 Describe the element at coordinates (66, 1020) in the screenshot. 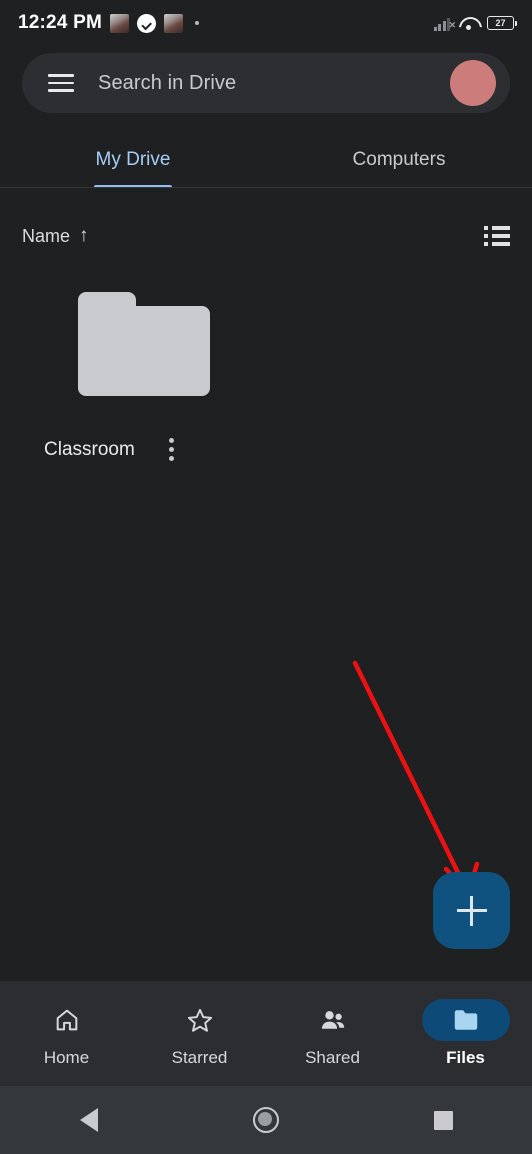

I see `home-icon` at that location.